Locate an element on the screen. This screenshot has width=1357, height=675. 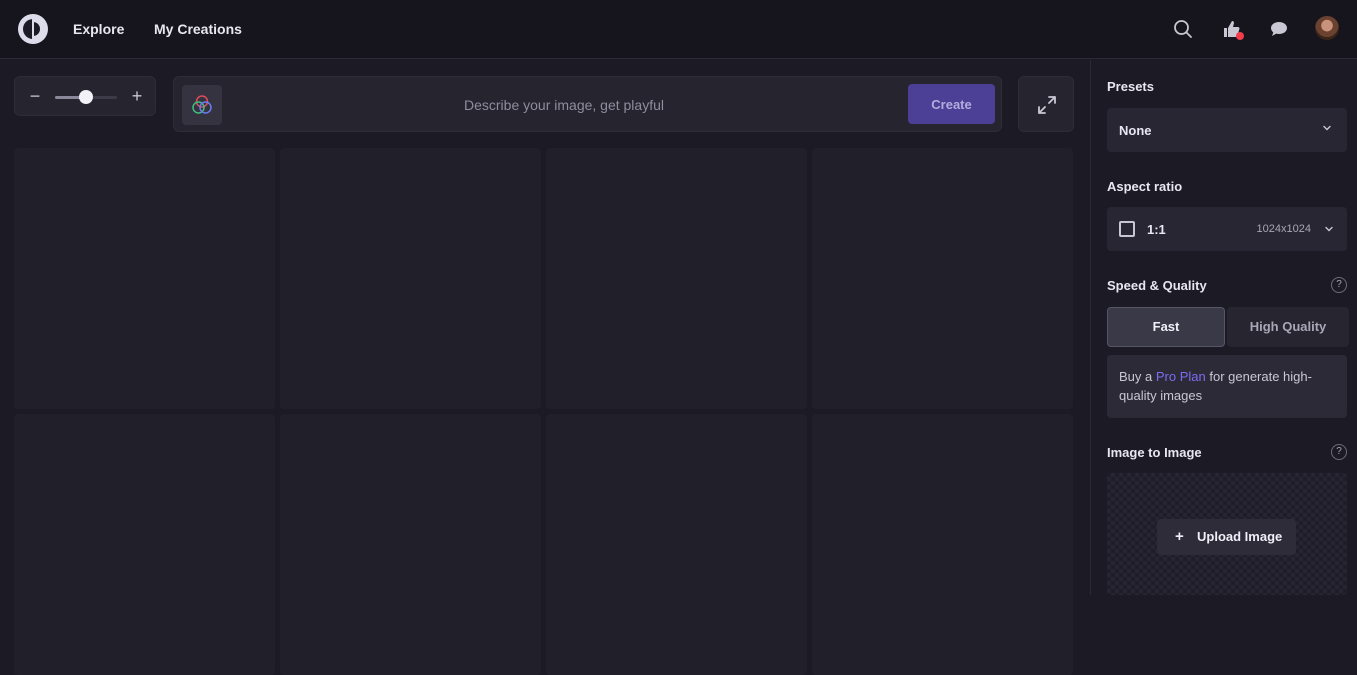
presets-value: None is located at coordinates (1135, 130).